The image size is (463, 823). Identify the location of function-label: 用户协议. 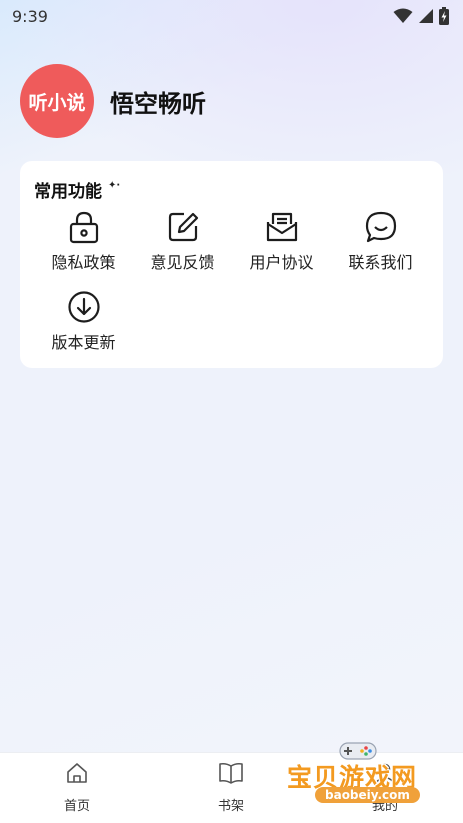
(281, 262).